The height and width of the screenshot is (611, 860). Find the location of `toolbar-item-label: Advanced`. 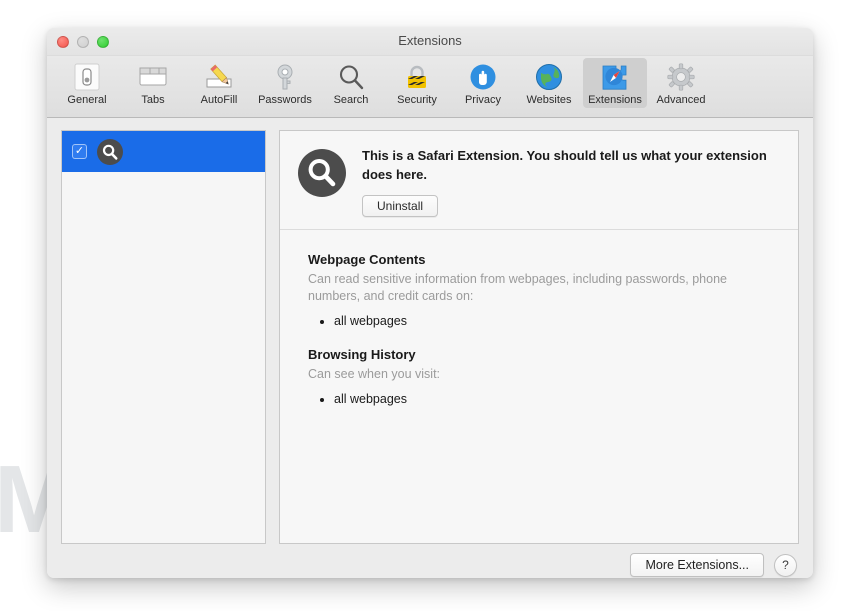

toolbar-item-label: Advanced is located at coordinates (681, 100).